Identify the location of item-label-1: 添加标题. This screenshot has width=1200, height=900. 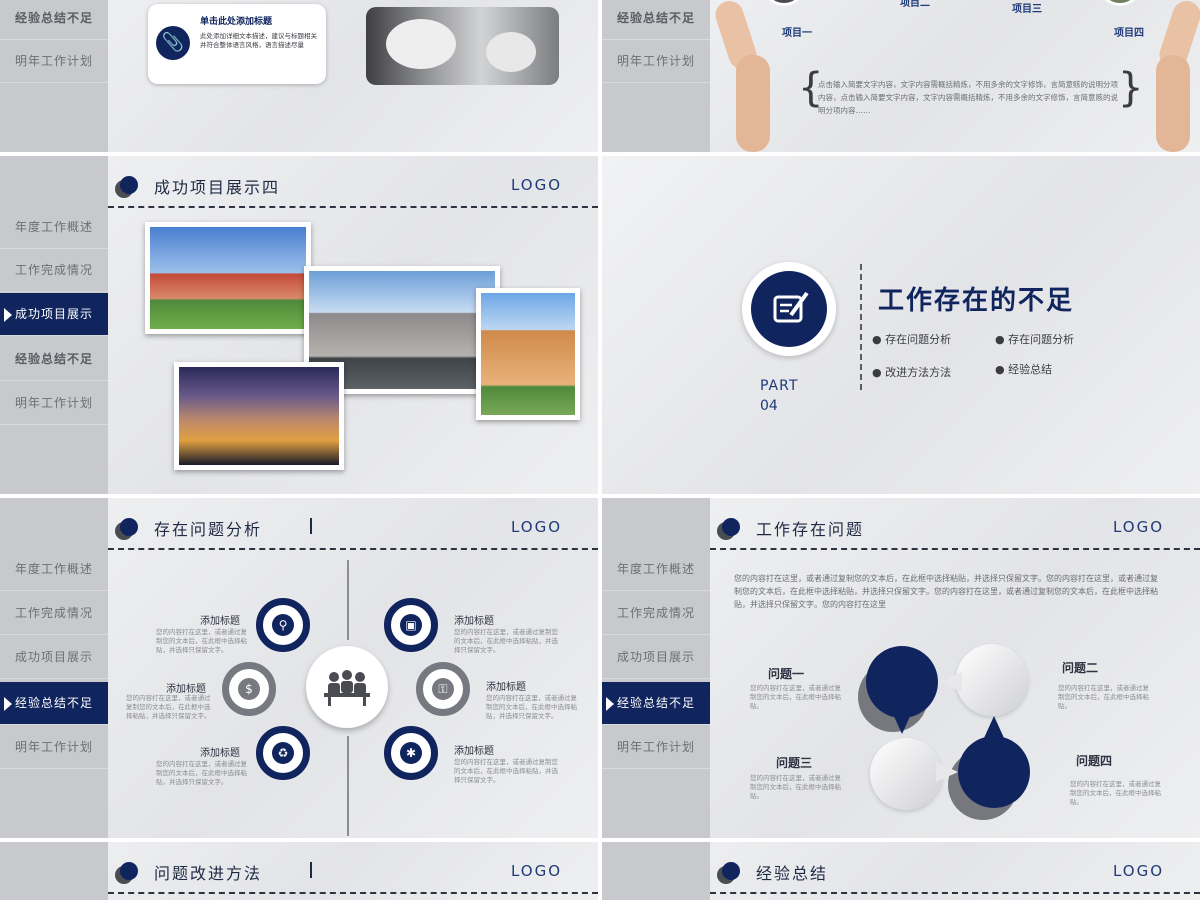
(220, 621).